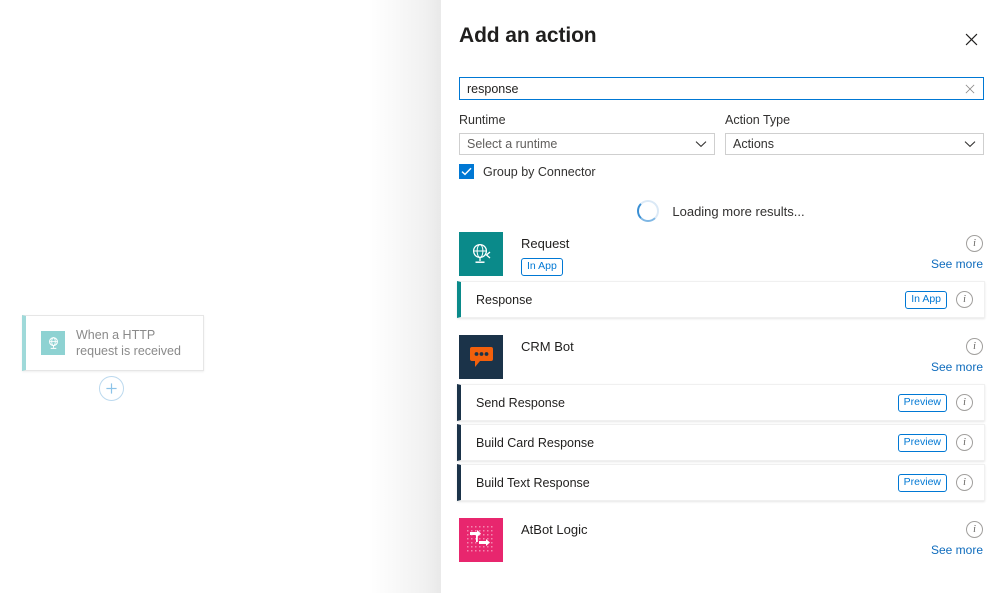 This screenshot has height=593, width=1000. What do you see at coordinates (721, 541) in the screenshot?
I see `connector-group-header: AtBot Logic i See more` at bounding box center [721, 541].